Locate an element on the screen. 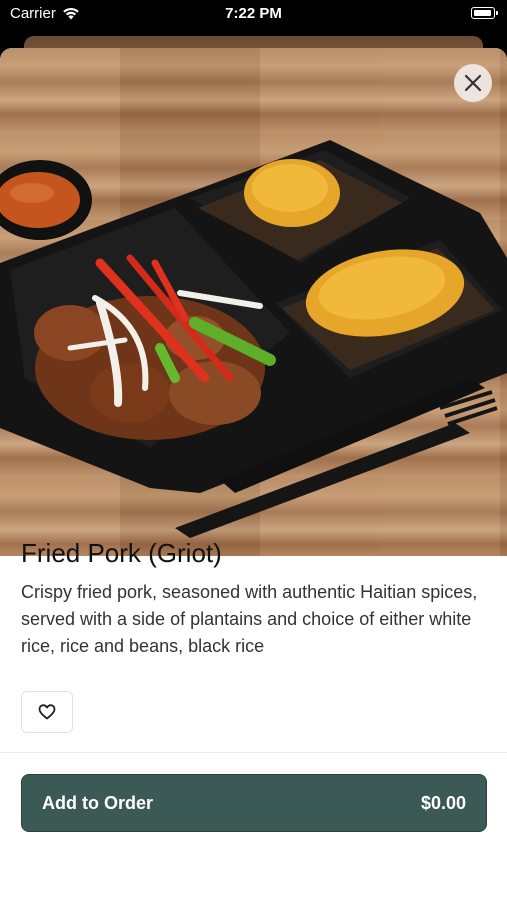  battery-icon is located at coordinates (484, 13).